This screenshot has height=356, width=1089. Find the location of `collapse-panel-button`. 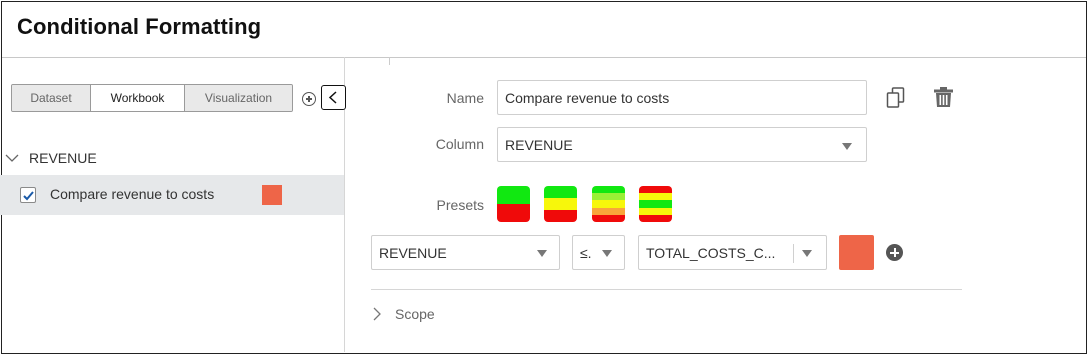

collapse-panel-button is located at coordinates (333, 97).